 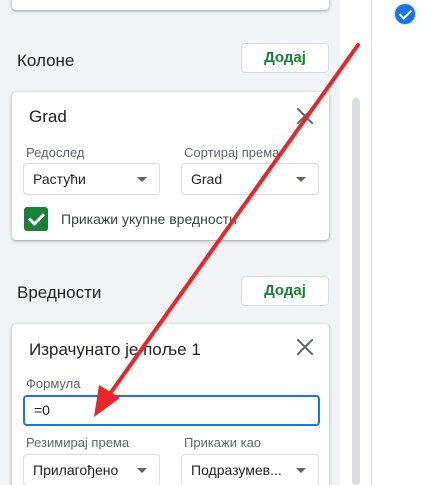 I want to click on sort-by-value: Grad, so click(x=207, y=179).